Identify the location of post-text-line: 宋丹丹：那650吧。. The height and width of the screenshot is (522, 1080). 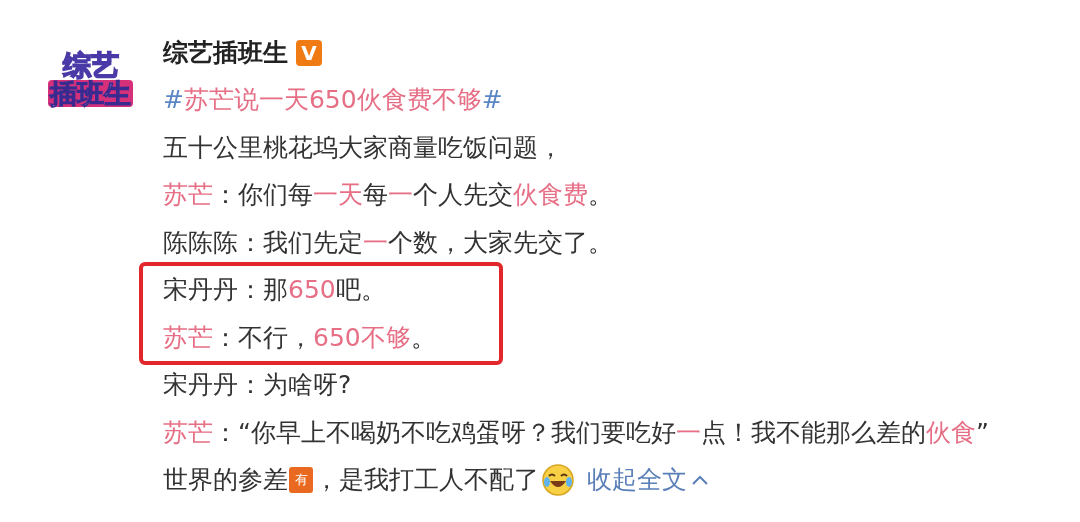
(275, 290).